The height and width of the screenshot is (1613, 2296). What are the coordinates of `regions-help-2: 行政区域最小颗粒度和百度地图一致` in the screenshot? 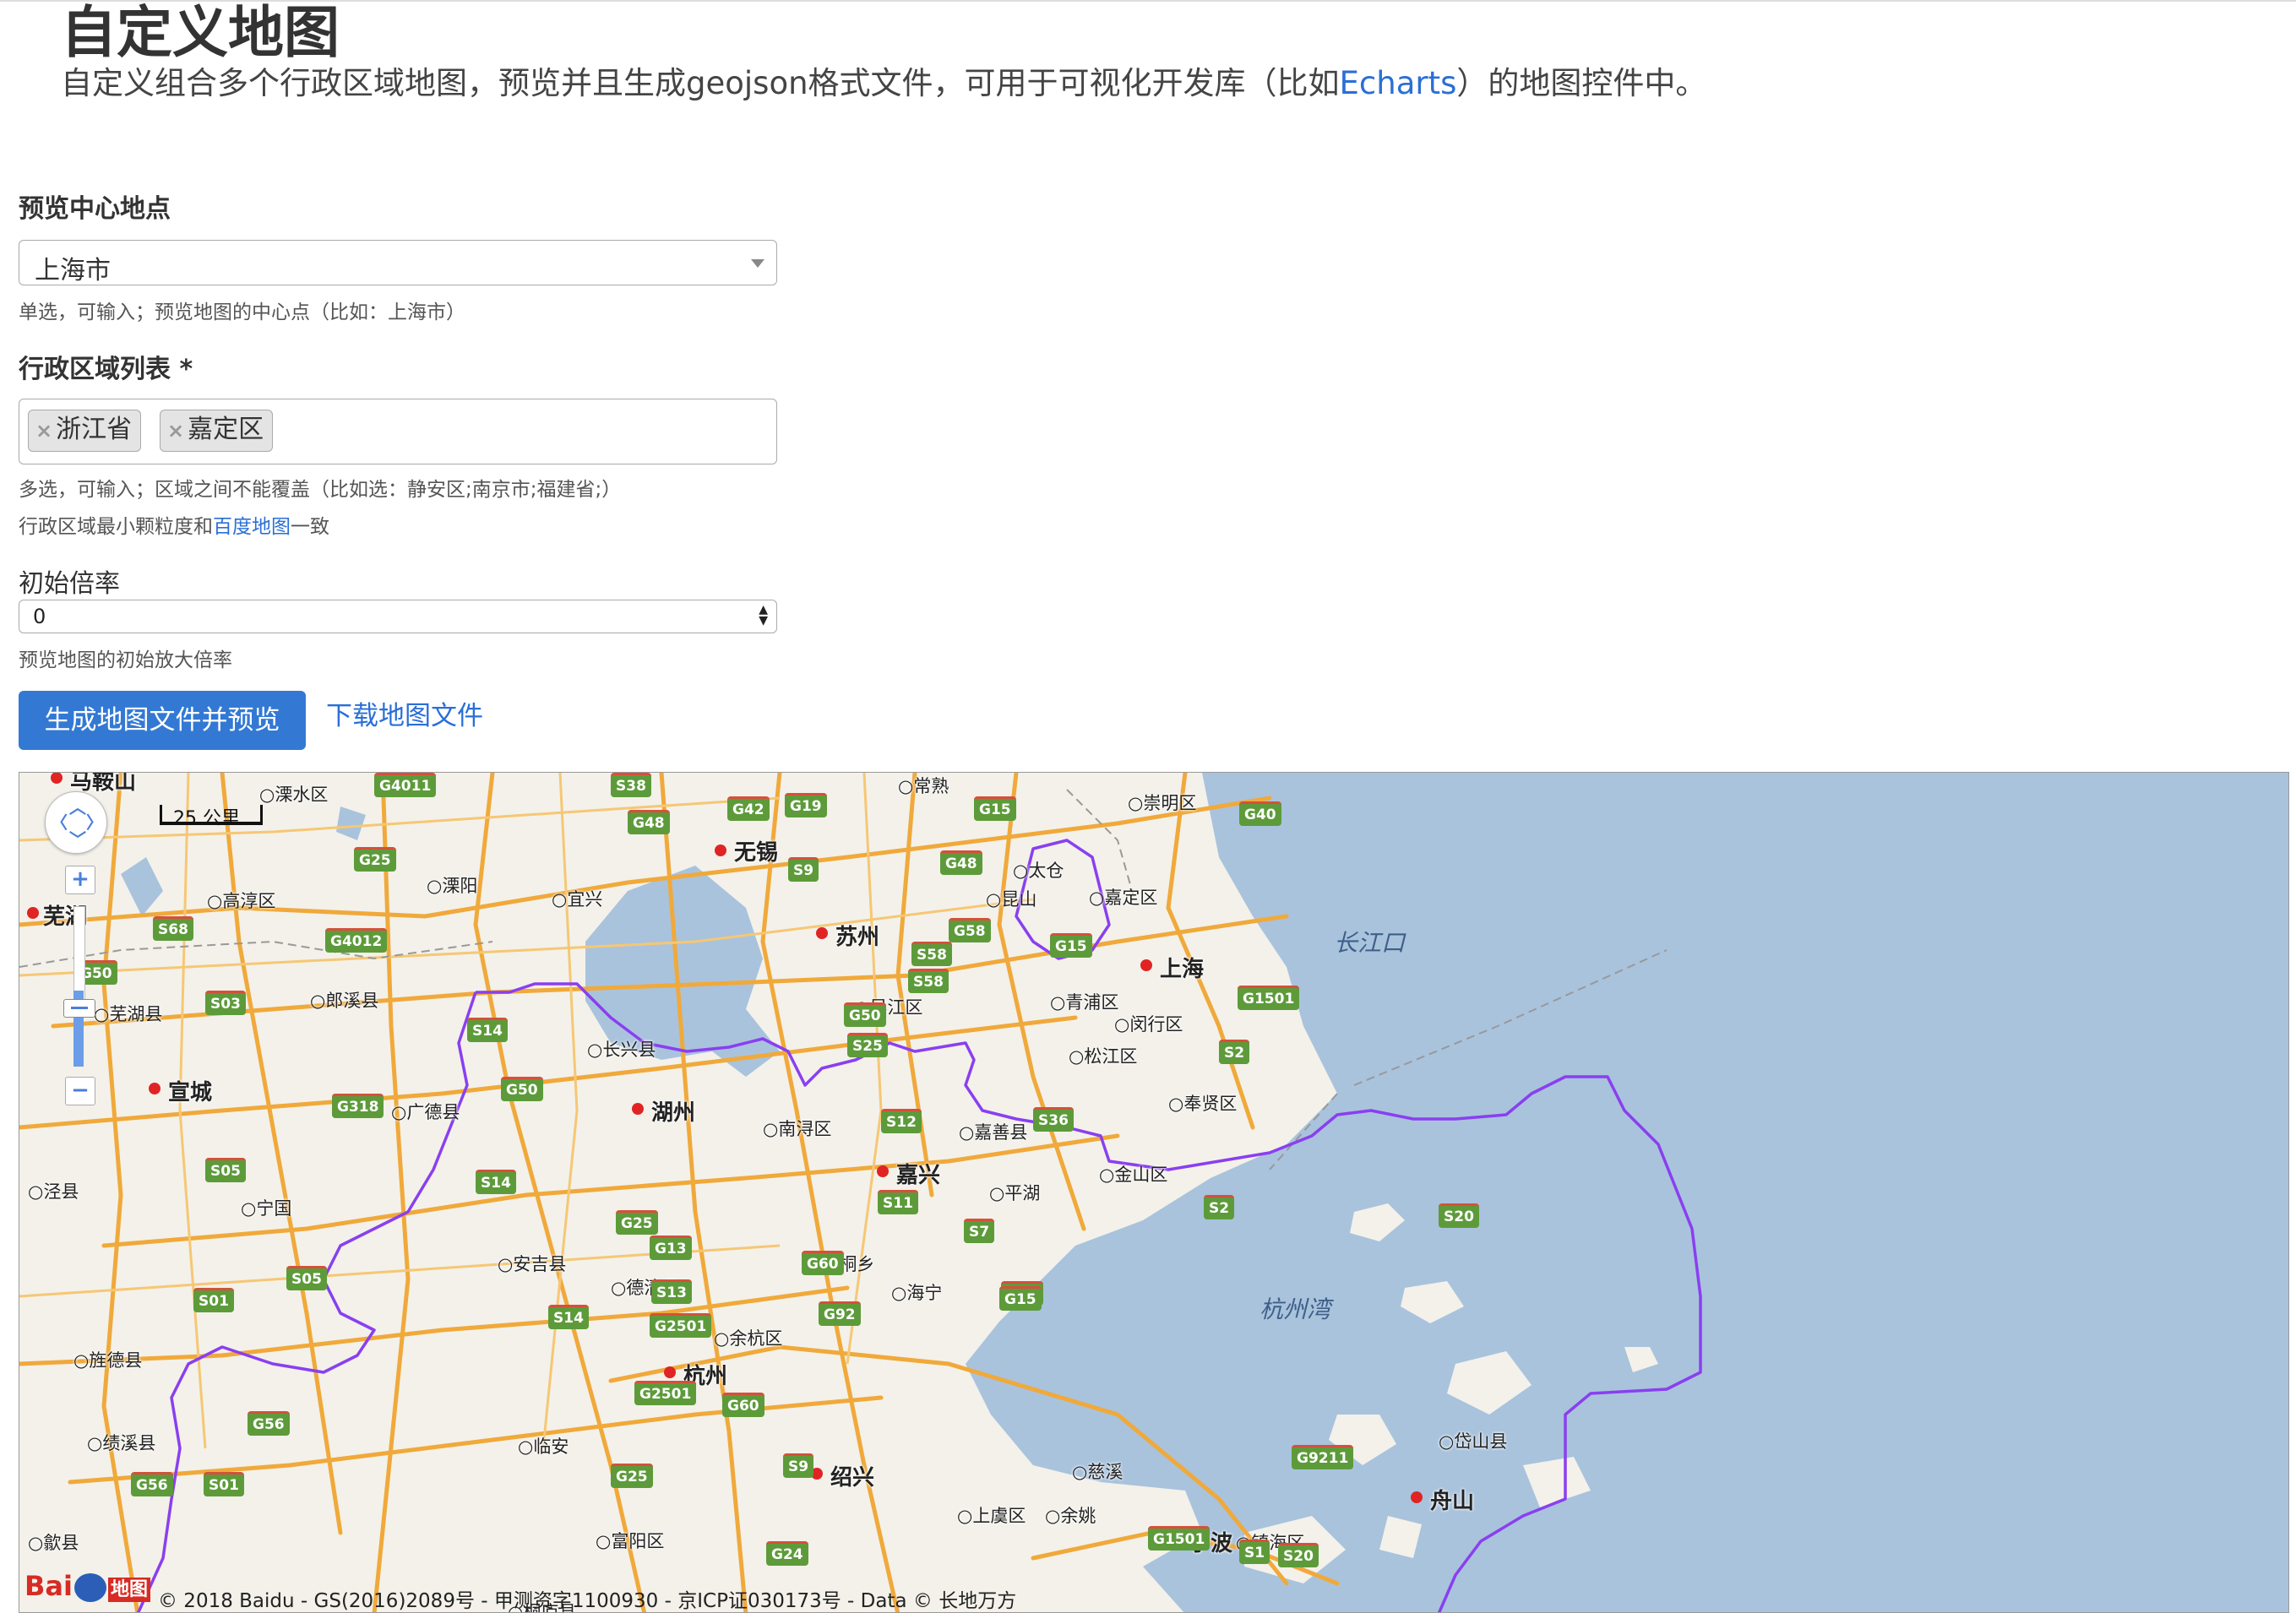 It's located at (174, 524).